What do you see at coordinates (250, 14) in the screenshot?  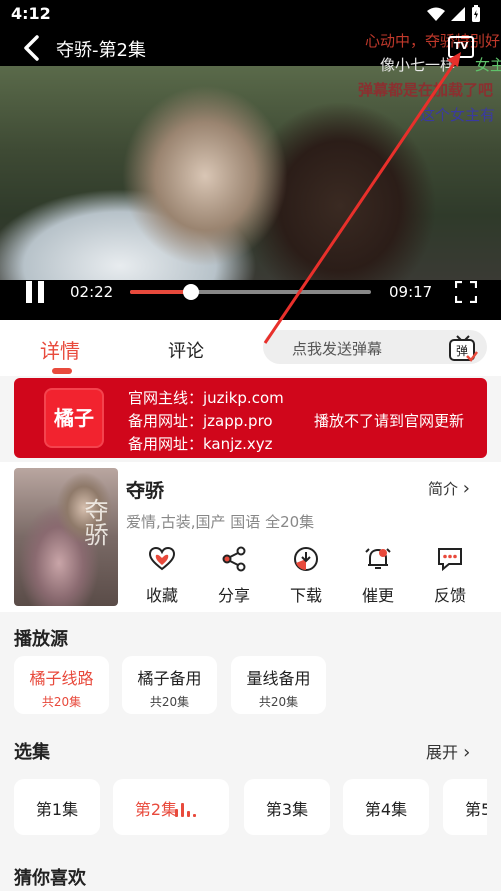 I see `status-bar: 4:12` at bounding box center [250, 14].